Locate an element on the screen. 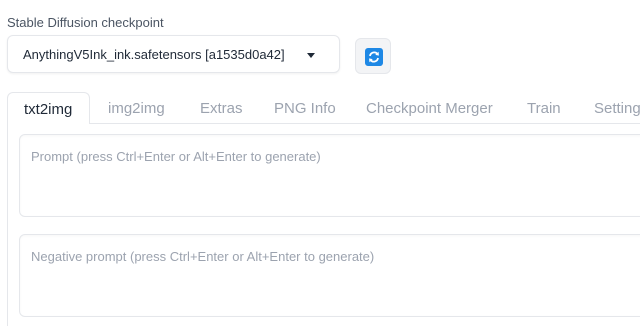  tab-label: txt2img is located at coordinates (48, 109).